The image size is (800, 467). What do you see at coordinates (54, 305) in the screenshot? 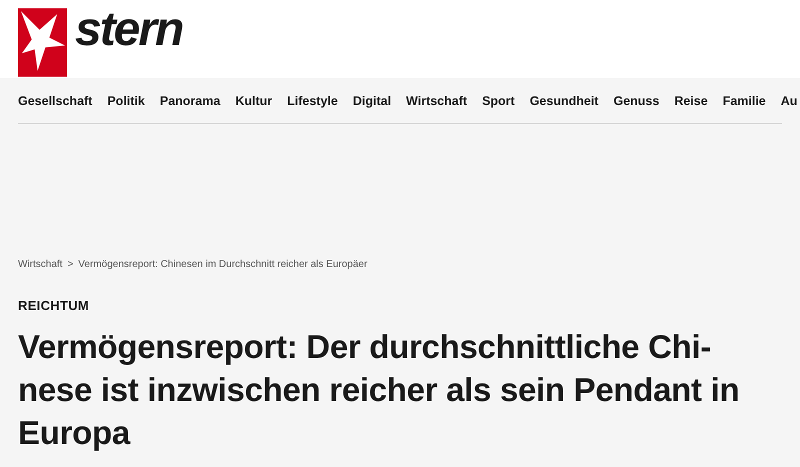
I see `article-kicker: REICHTUM` at bounding box center [54, 305].